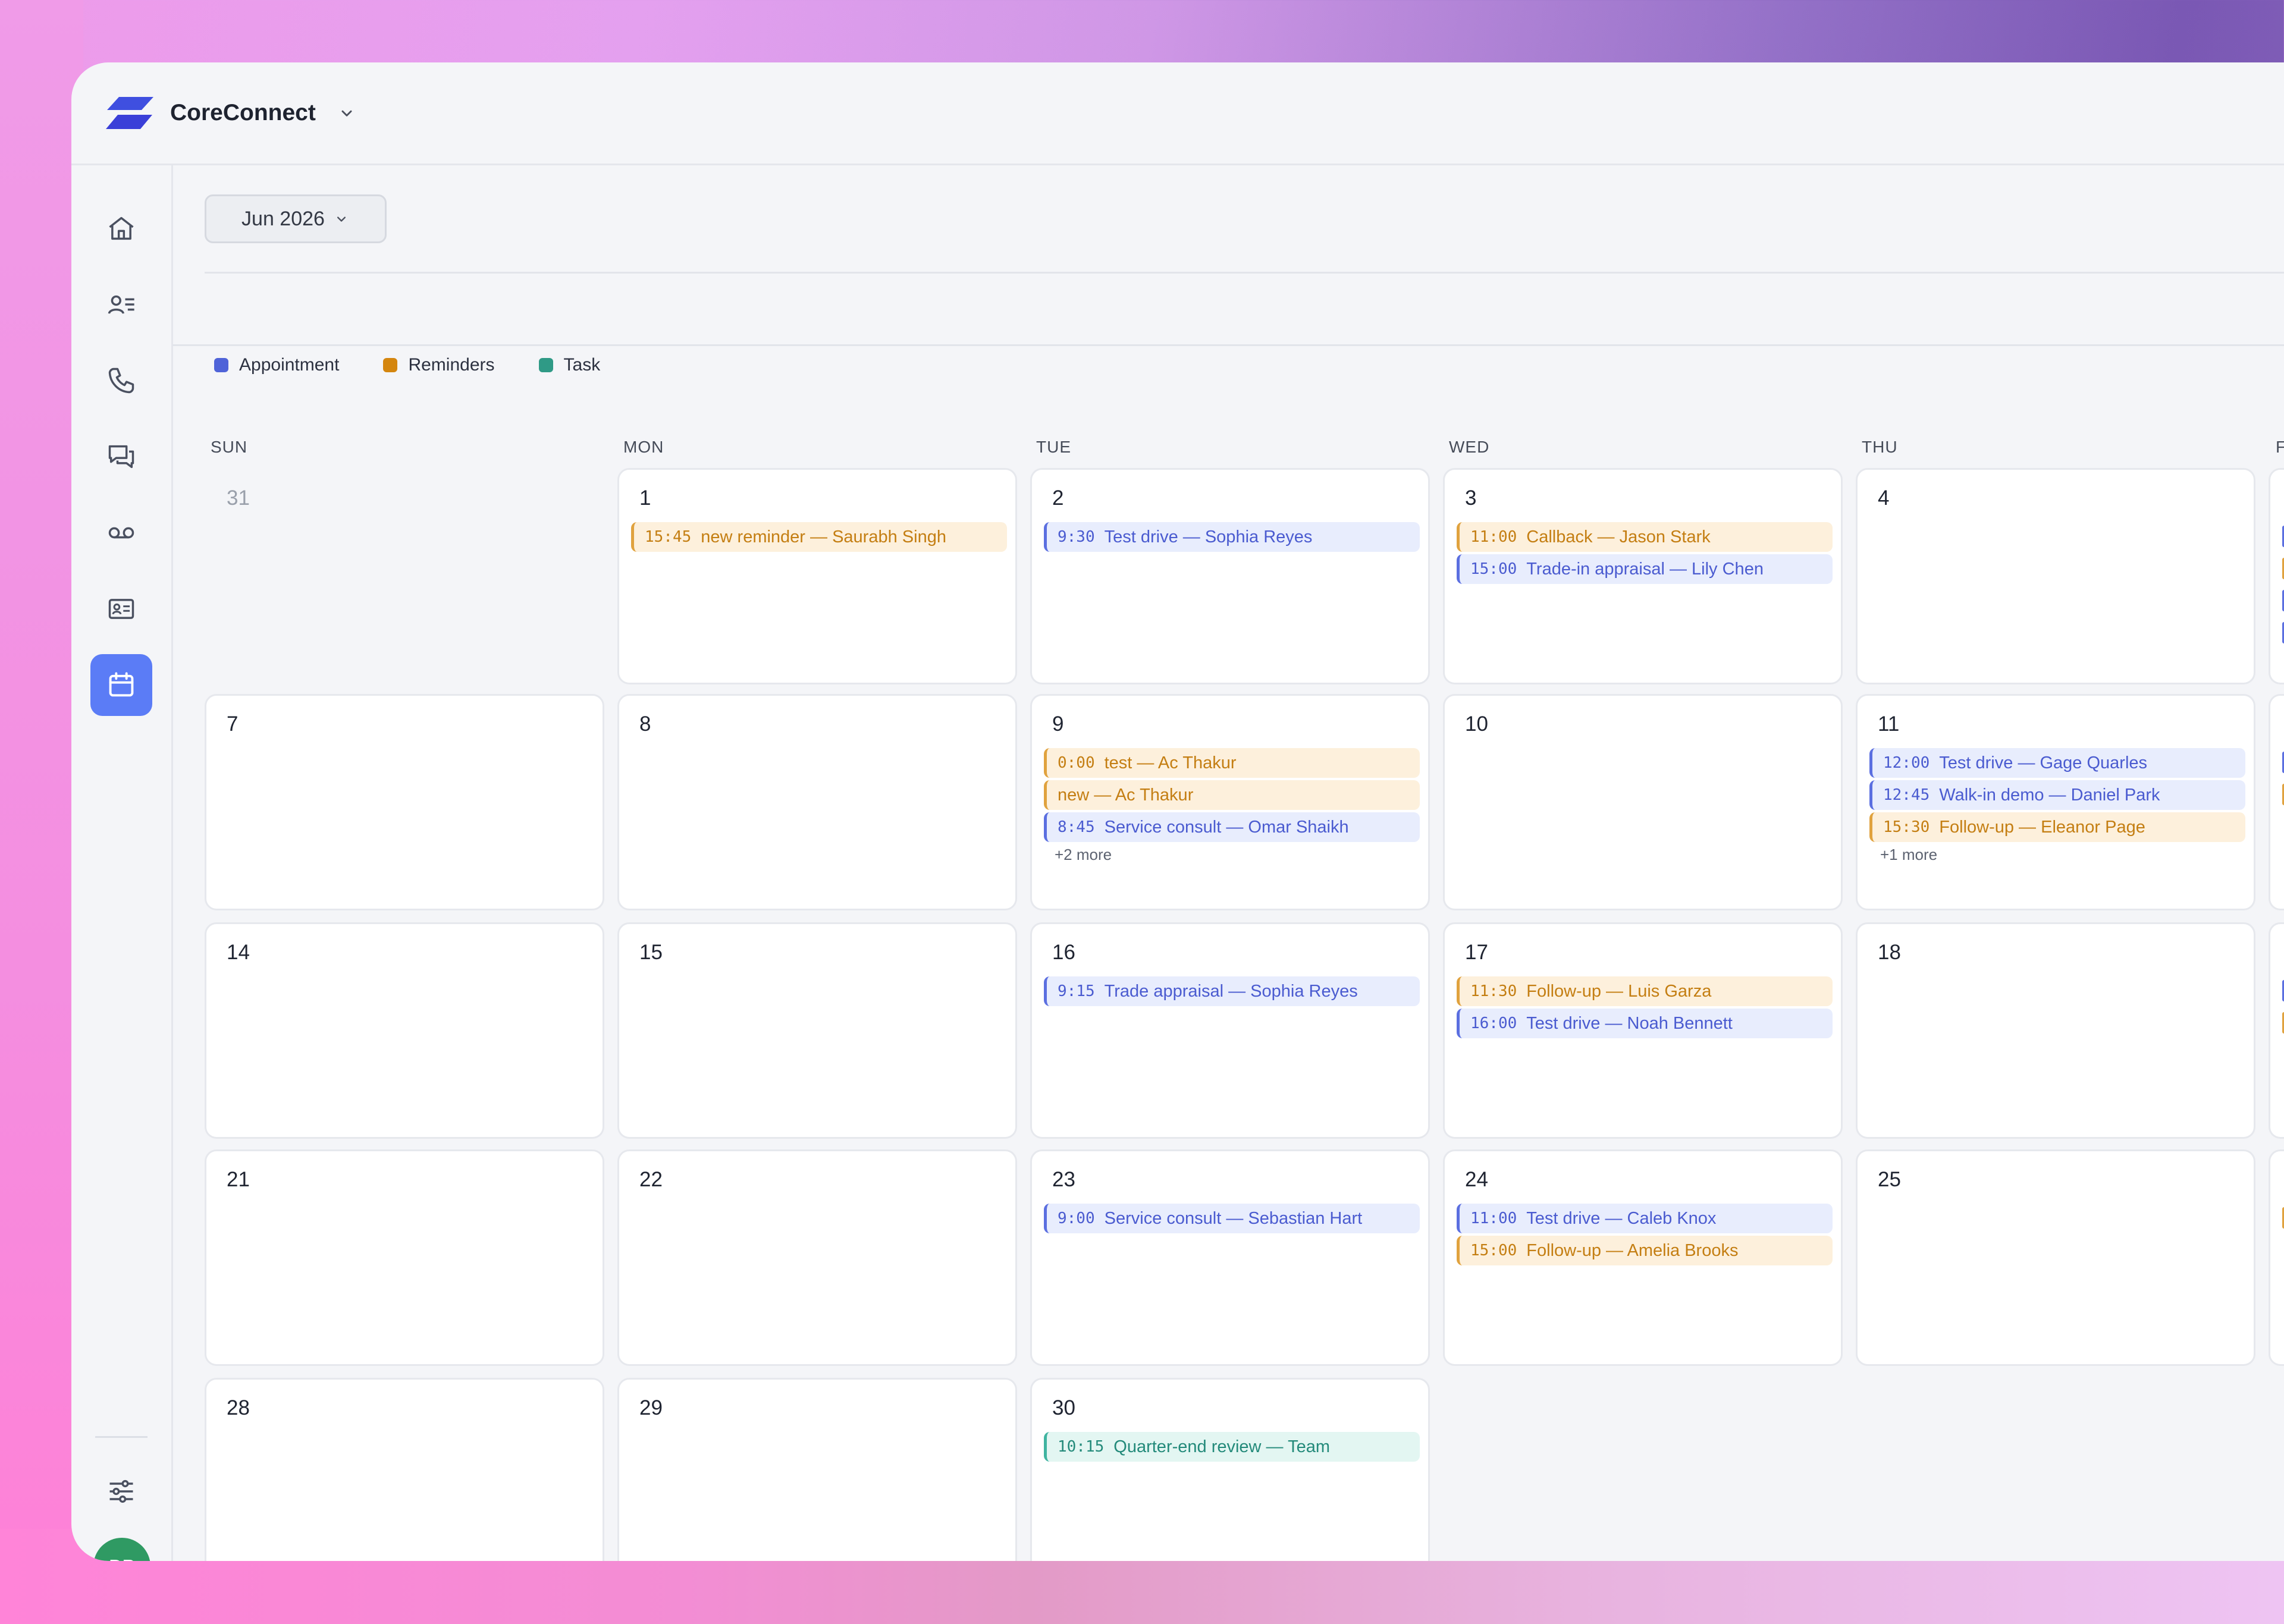 The width and height of the screenshot is (2284, 1624). What do you see at coordinates (1471, 498) in the screenshot?
I see `day-number: 3` at bounding box center [1471, 498].